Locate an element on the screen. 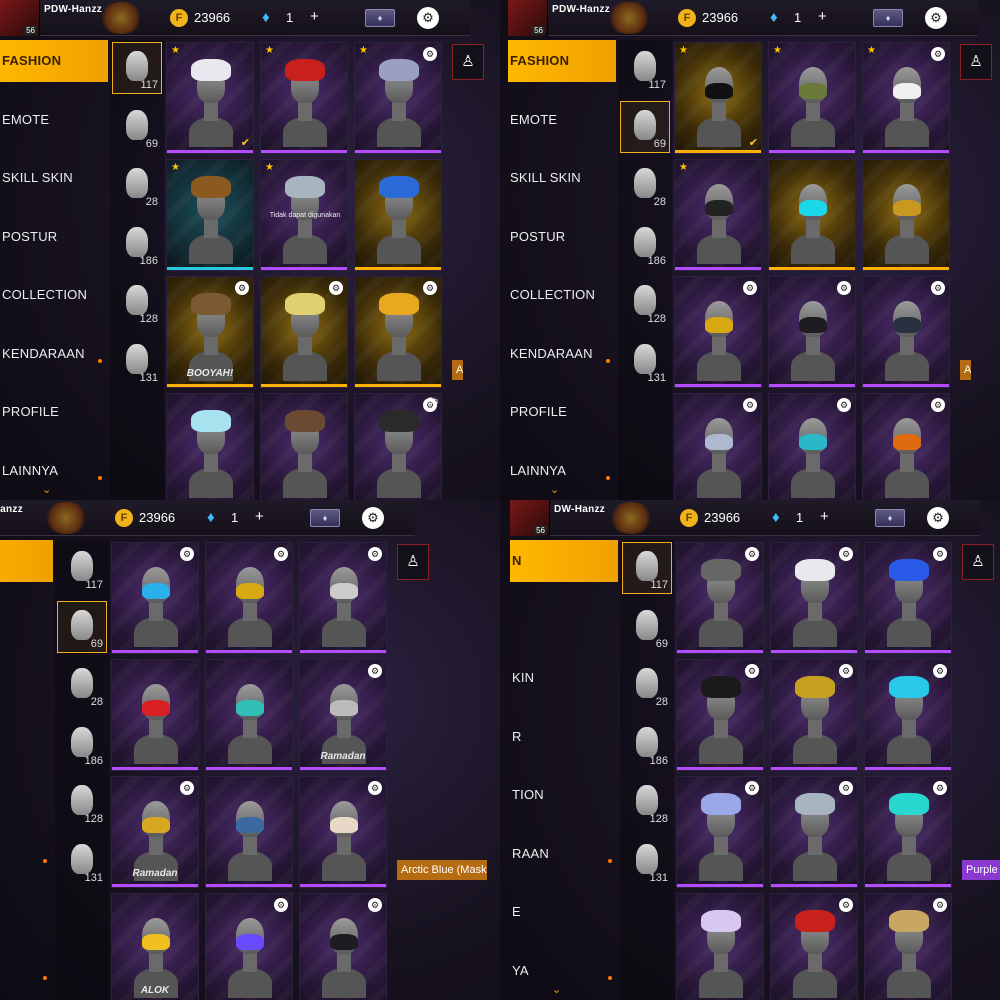 The image size is (1000, 1000). menu-item-lainnya: YA is located at coordinates (564, 971).